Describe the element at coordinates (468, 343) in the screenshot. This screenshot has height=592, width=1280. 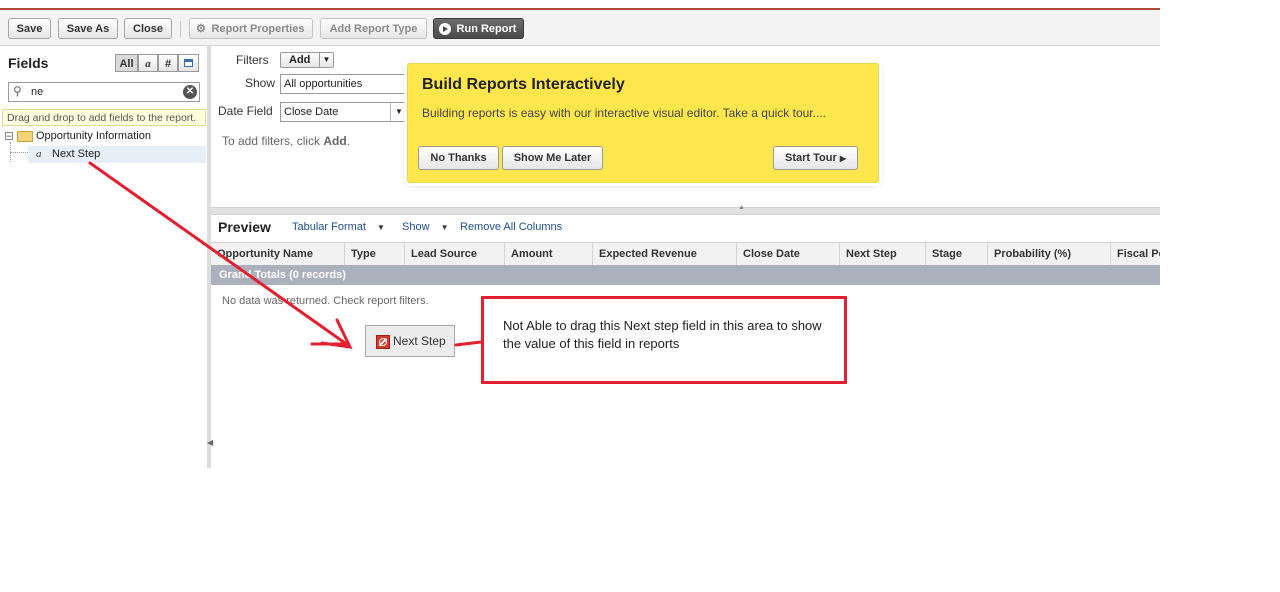
I see `arrow-stub-right` at that location.